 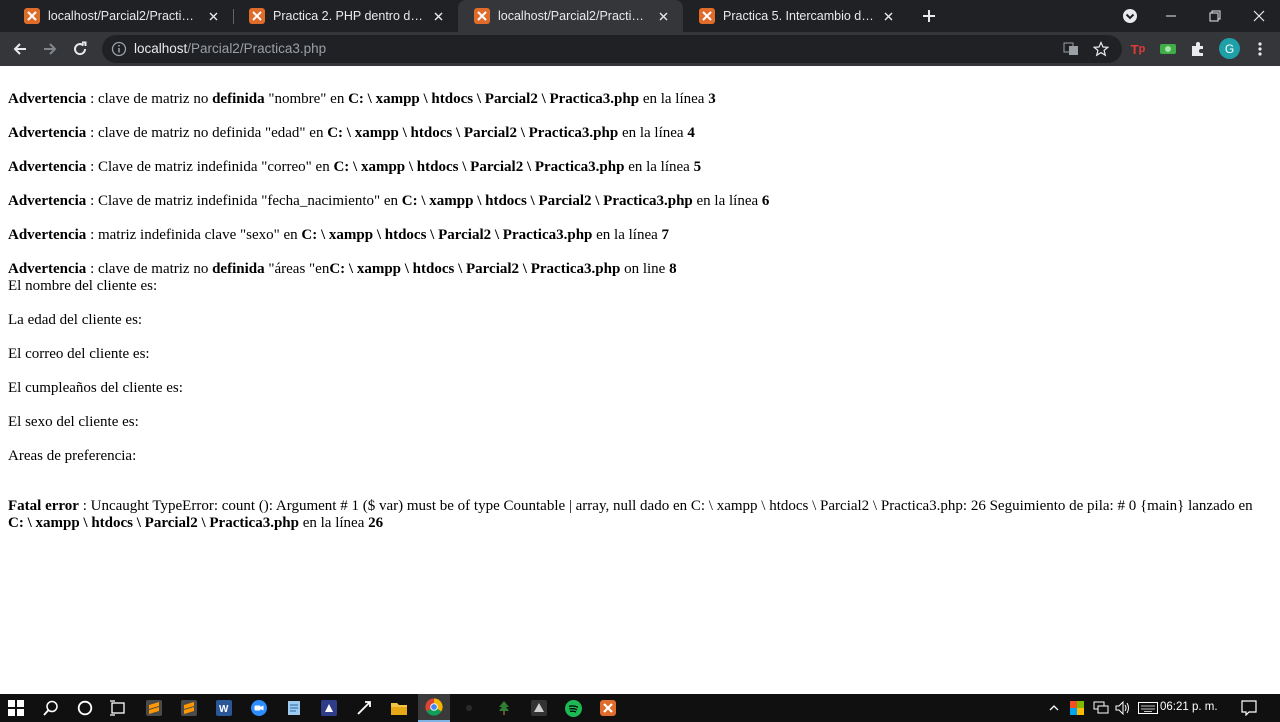 I want to click on preference-areas-line: Areas de preferencia:, so click(x=72, y=456).